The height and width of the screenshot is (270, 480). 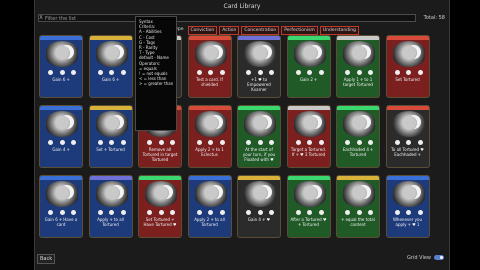 I want to click on card: Set Tortured ☥ Have Tortured ♥, so click(x=160, y=206).